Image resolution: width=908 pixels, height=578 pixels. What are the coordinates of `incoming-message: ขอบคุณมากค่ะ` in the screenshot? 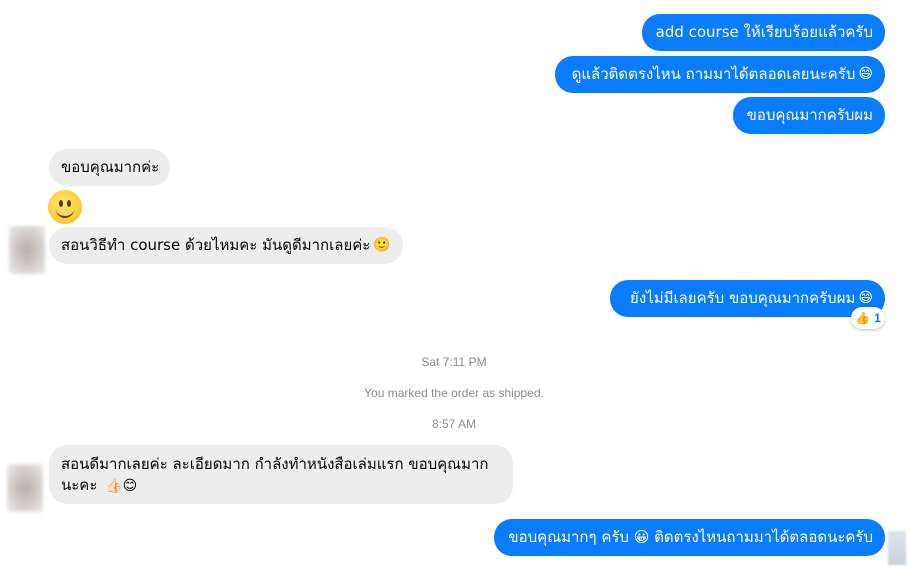 It's located at (109, 167).